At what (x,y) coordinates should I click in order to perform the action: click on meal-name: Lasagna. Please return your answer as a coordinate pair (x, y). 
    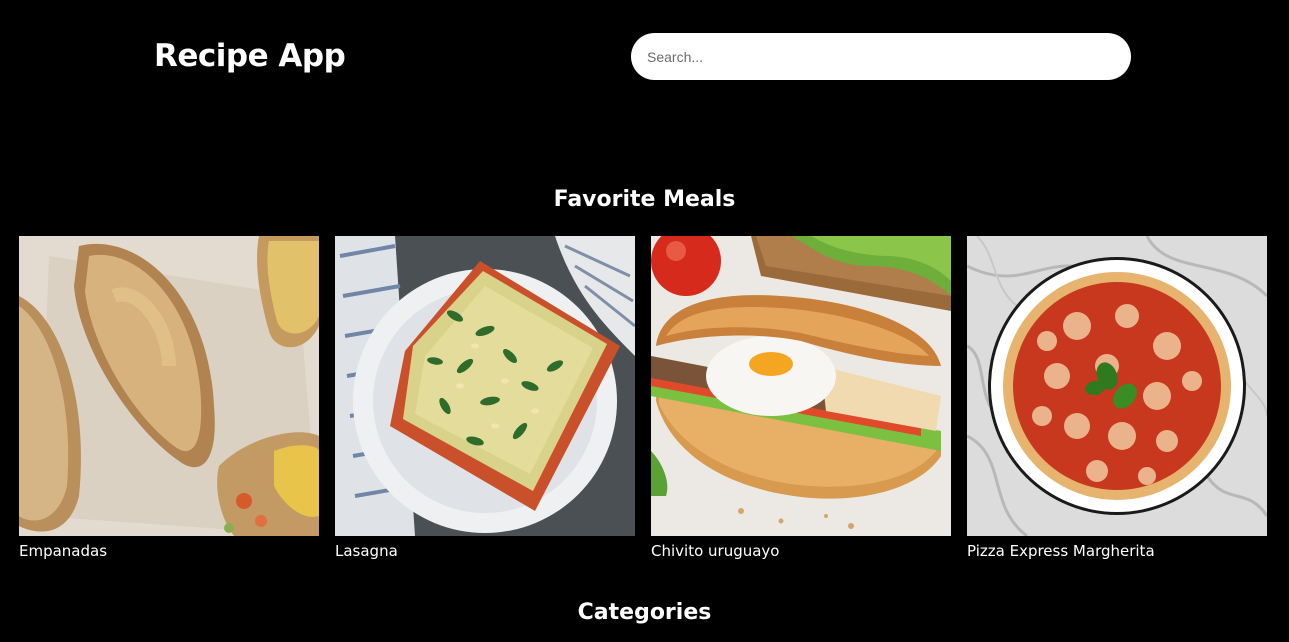
    Looking at the image, I should click on (485, 551).